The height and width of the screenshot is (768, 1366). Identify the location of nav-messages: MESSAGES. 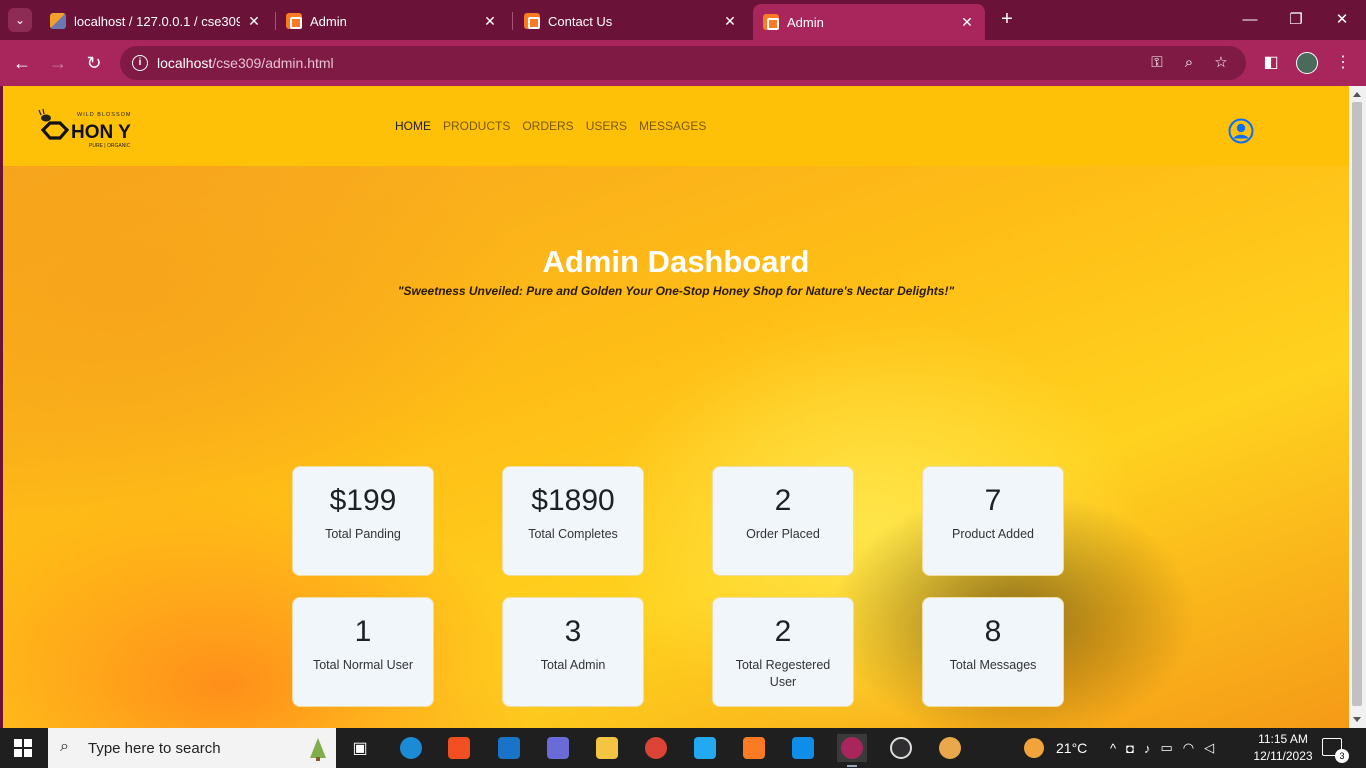
(672, 126).